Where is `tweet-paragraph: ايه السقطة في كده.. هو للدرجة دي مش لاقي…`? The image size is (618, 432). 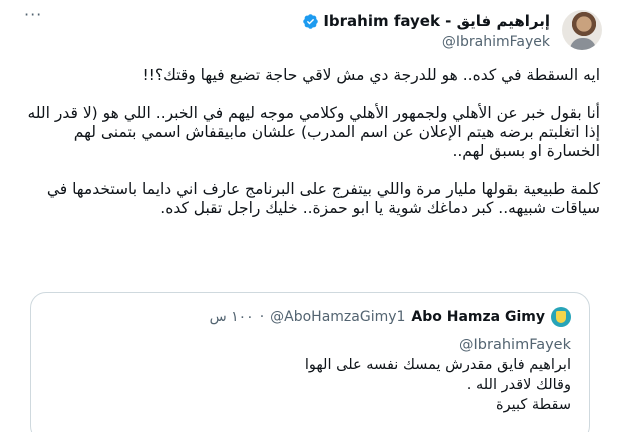
tweet-paragraph: ايه السقطة في كده.. هو للدرجة دي مش لاقي… is located at coordinates (371, 75).